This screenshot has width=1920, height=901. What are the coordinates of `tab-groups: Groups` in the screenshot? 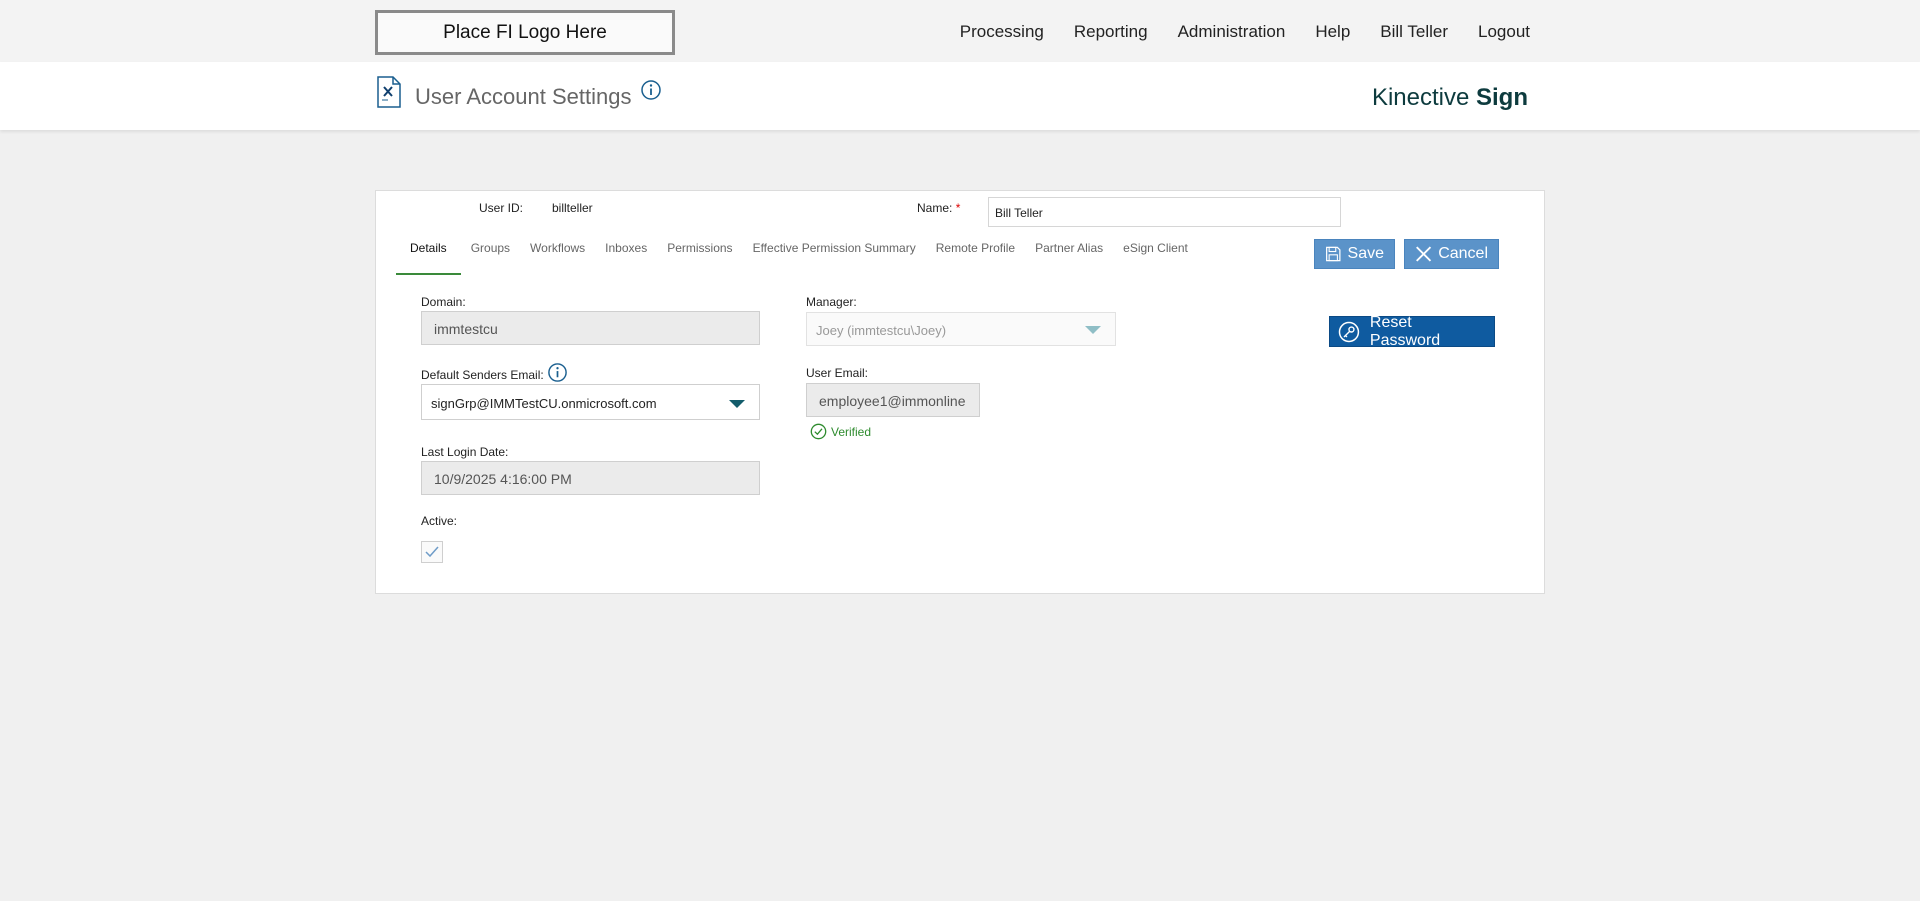 It's located at (490, 257).